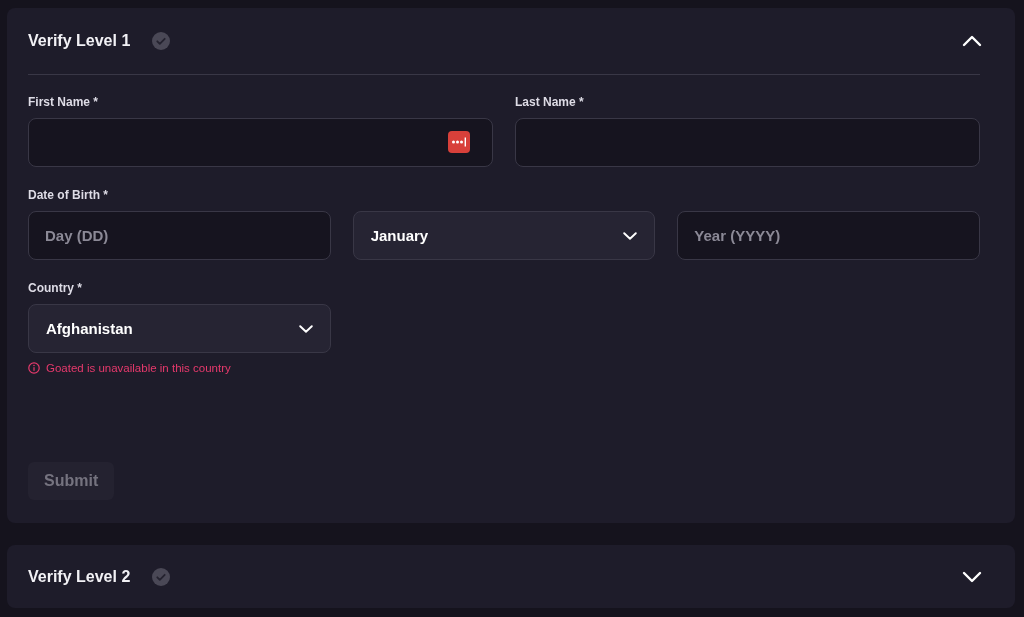 The image size is (1024, 617). What do you see at coordinates (972, 41) in the screenshot?
I see `chevron-up-icon` at bounding box center [972, 41].